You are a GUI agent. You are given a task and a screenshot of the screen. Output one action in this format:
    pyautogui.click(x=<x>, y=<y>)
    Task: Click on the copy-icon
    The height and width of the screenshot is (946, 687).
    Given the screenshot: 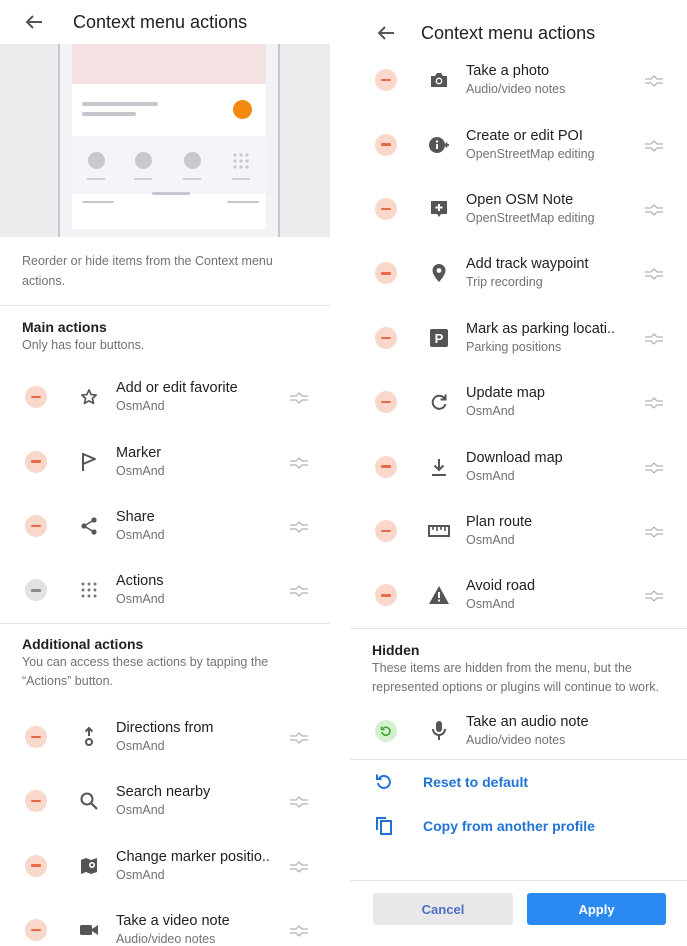 What is the action you would take?
    pyautogui.click(x=384, y=826)
    